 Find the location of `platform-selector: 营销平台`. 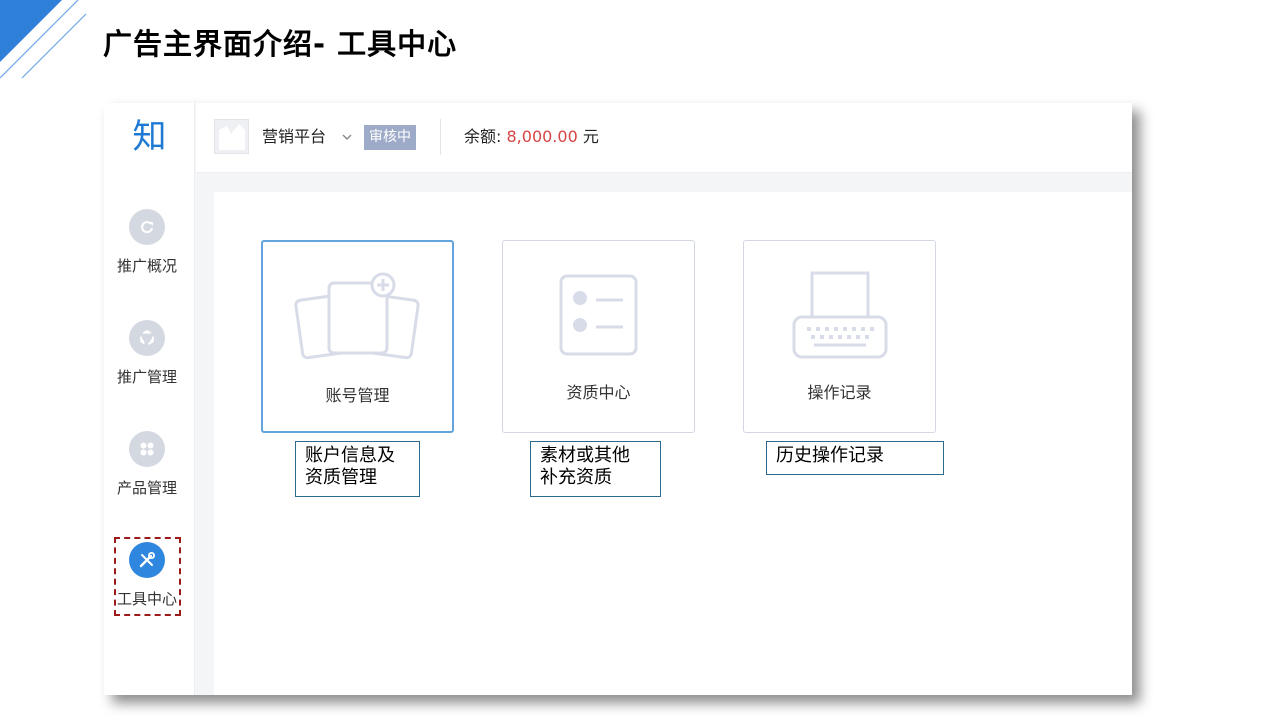

platform-selector: 营销平台 is located at coordinates (294, 137).